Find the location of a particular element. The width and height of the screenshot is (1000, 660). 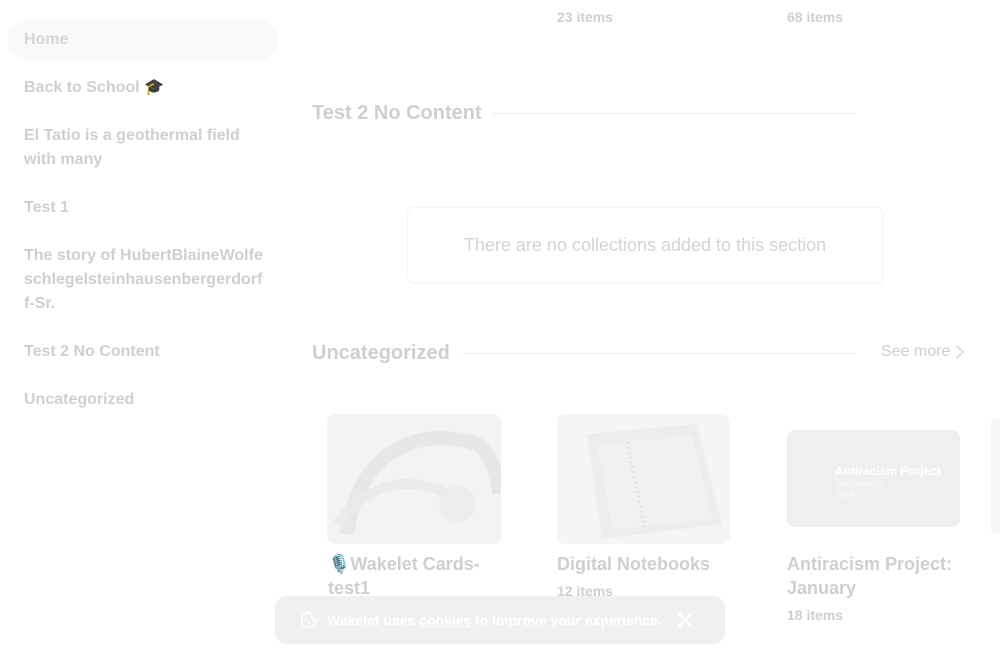

cookie-text-suffix: to improve your experience. is located at coordinates (568, 620).